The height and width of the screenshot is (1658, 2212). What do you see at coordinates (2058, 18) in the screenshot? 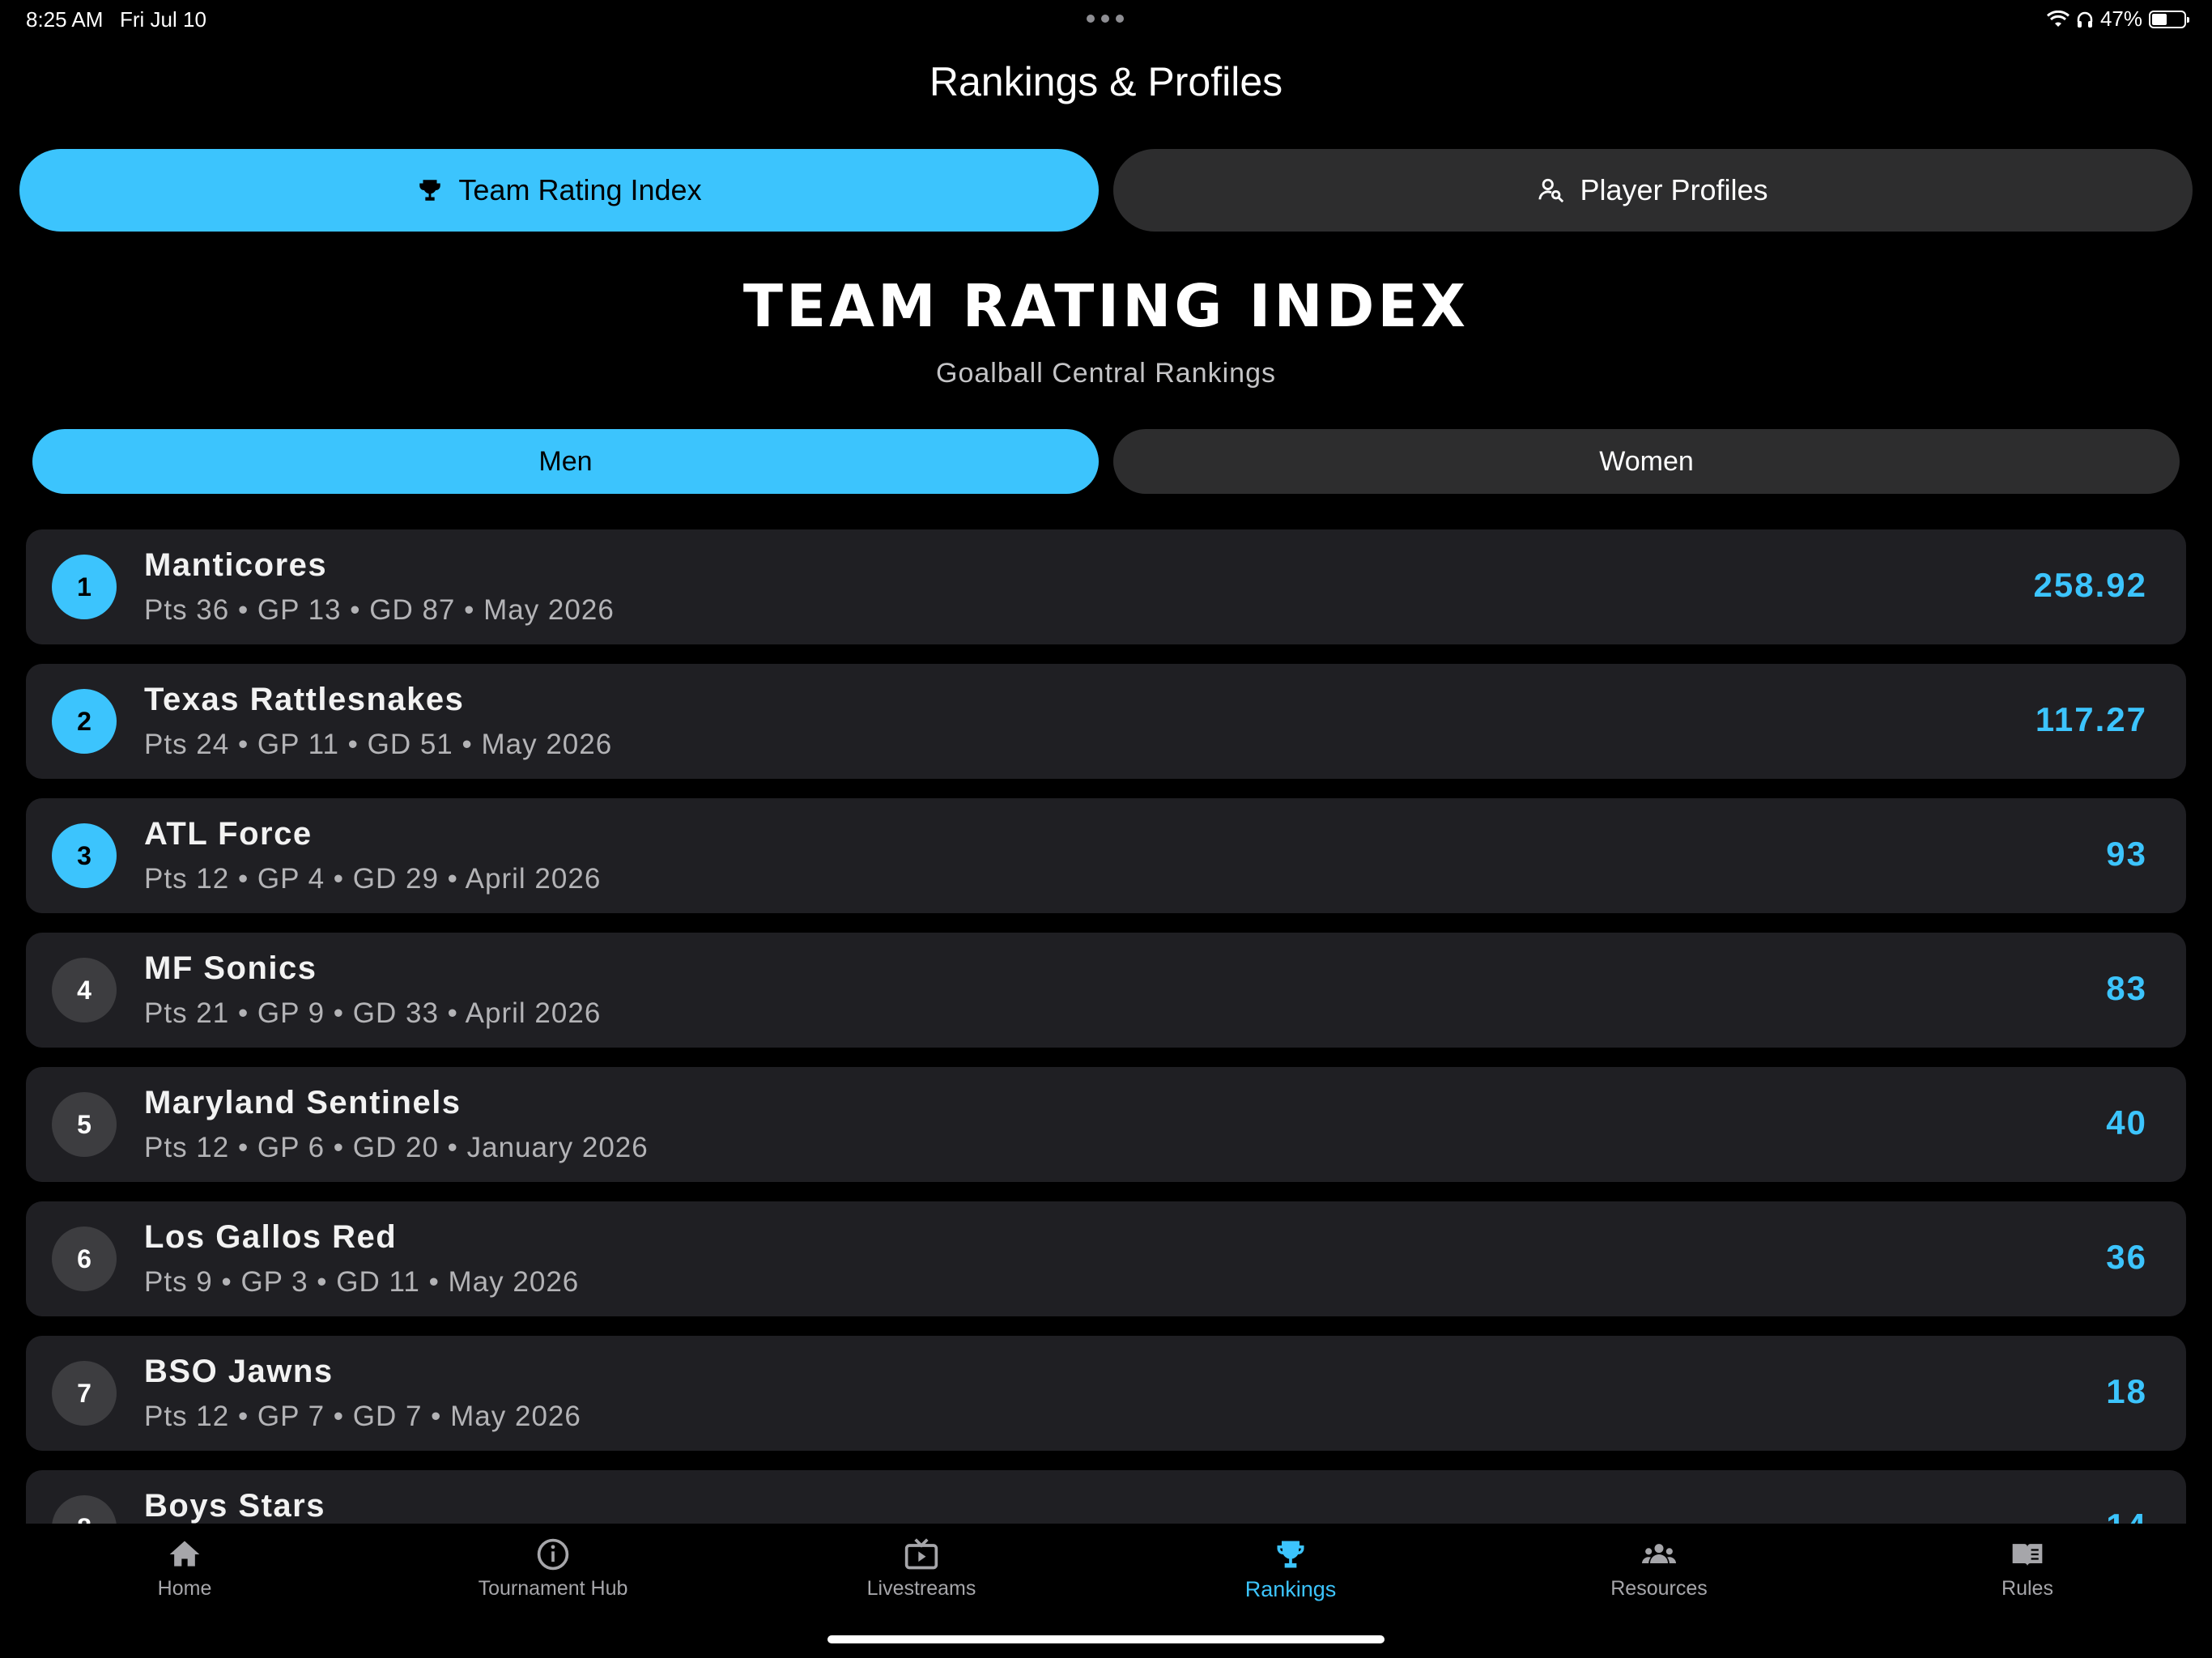
I see `wifi-icon` at bounding box center [2058, 18].